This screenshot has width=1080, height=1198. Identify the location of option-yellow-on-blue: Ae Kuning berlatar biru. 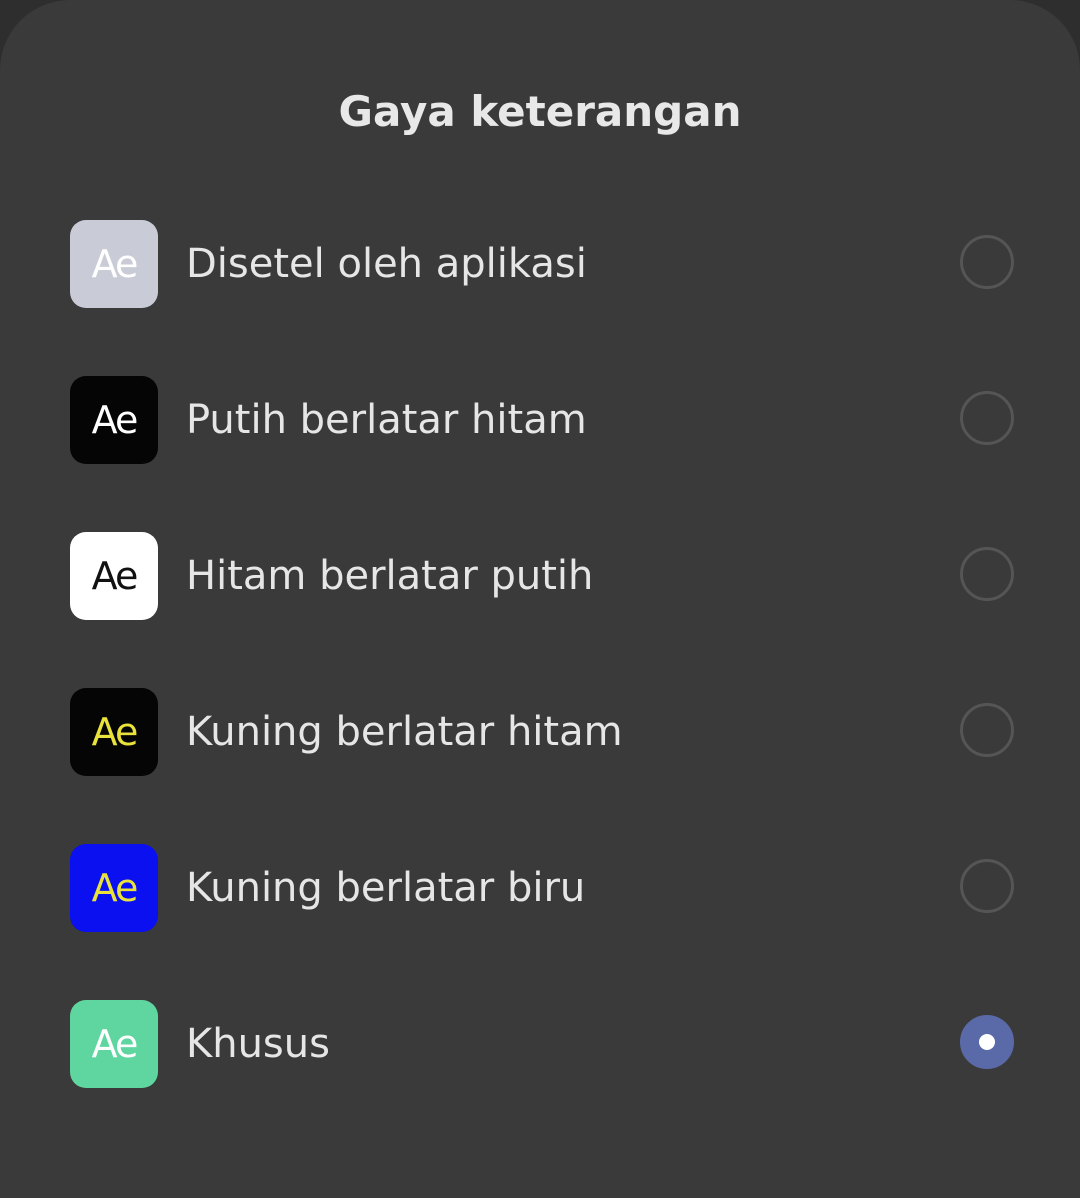
(540, 888).